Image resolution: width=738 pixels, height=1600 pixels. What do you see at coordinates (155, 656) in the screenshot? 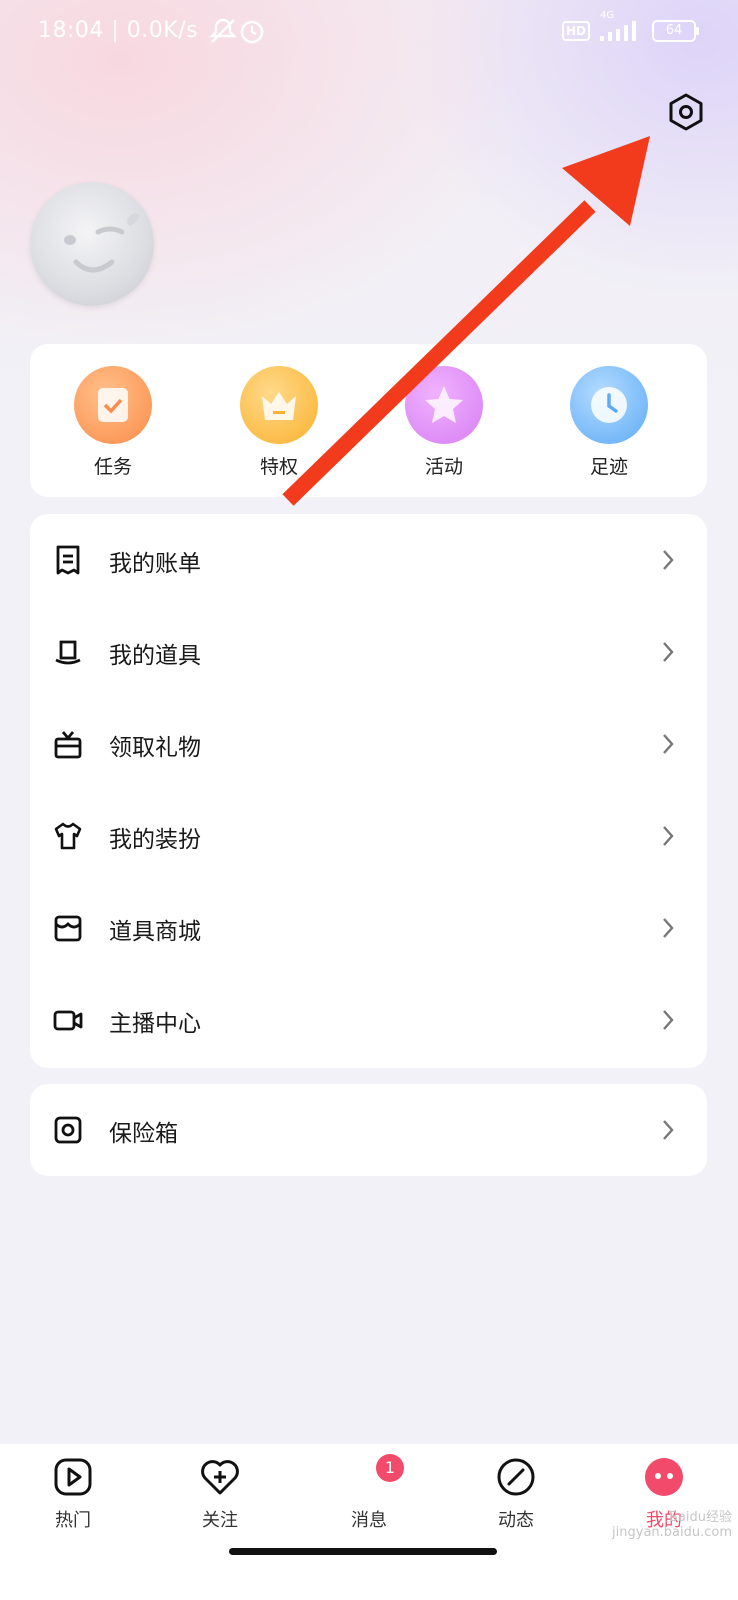
I see `menu-label: 我的道具` at bounding box center [155, 656].